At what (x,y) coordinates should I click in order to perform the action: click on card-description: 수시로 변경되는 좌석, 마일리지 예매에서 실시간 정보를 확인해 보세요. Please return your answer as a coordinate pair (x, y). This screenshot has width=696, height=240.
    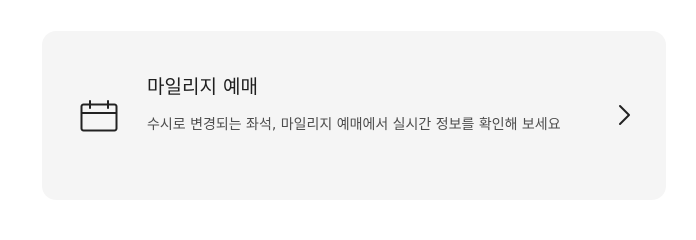
    Looking at the image, I should click on (354, 125).